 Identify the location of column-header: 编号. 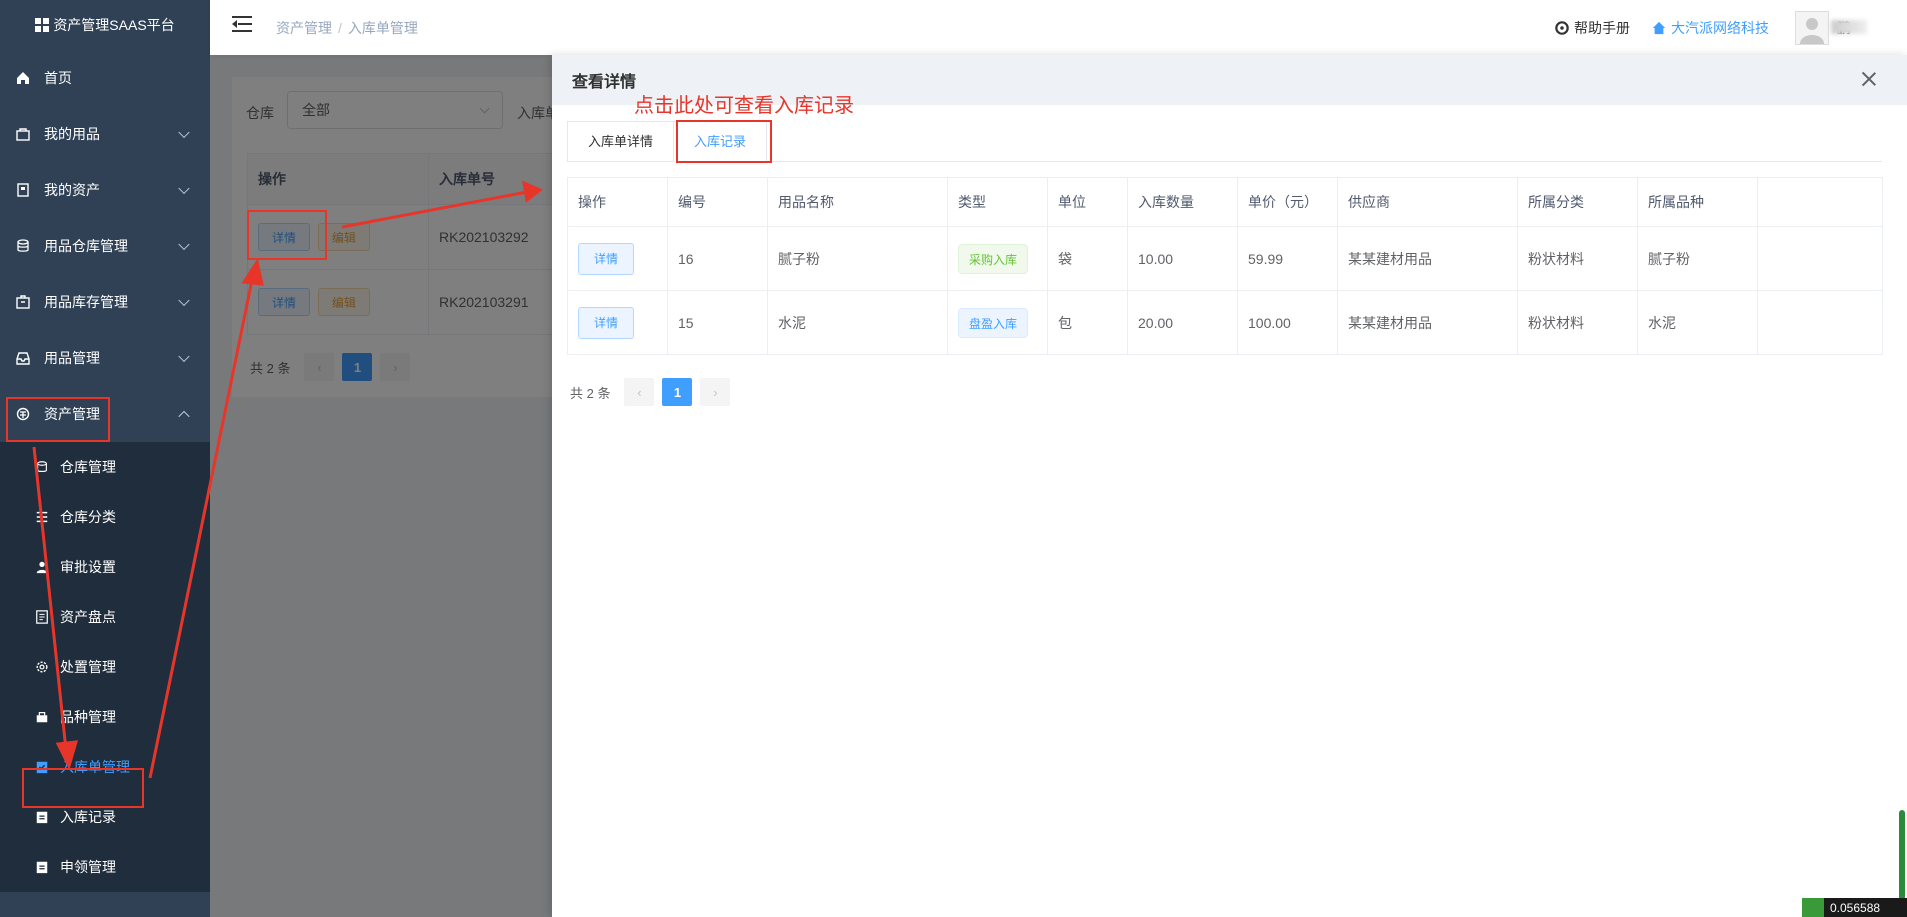
(717, 202).